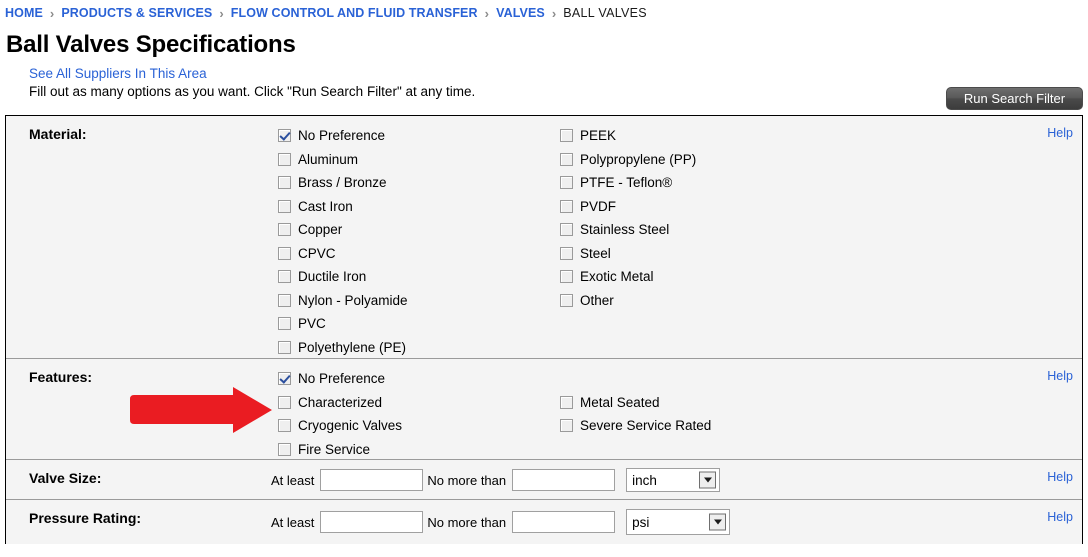  I want to click on pressure-rating-unit-select: psi, so click(678, 522).